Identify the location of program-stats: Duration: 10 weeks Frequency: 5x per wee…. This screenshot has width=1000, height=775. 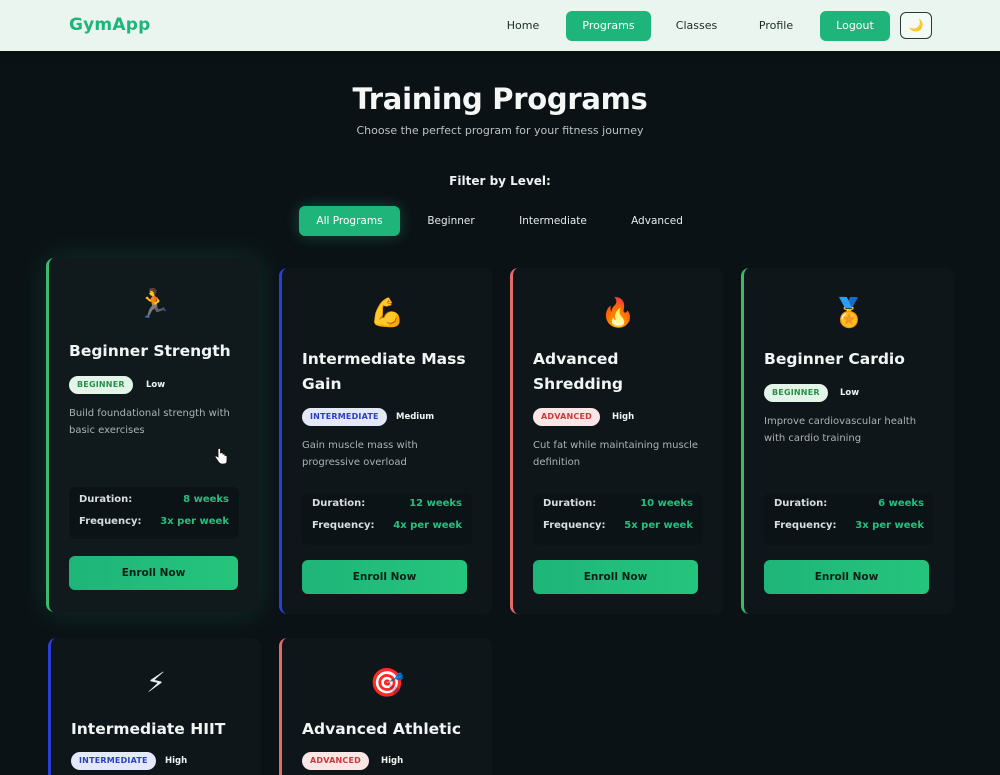
(618, 519).